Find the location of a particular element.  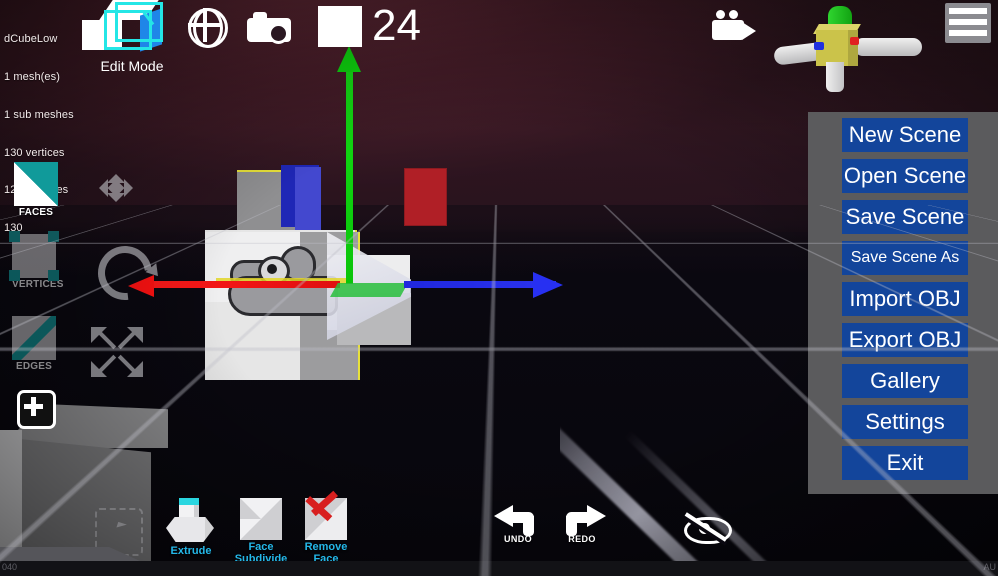

menu-item-open-scene: Open Scene is located at coordinates (905, 176).